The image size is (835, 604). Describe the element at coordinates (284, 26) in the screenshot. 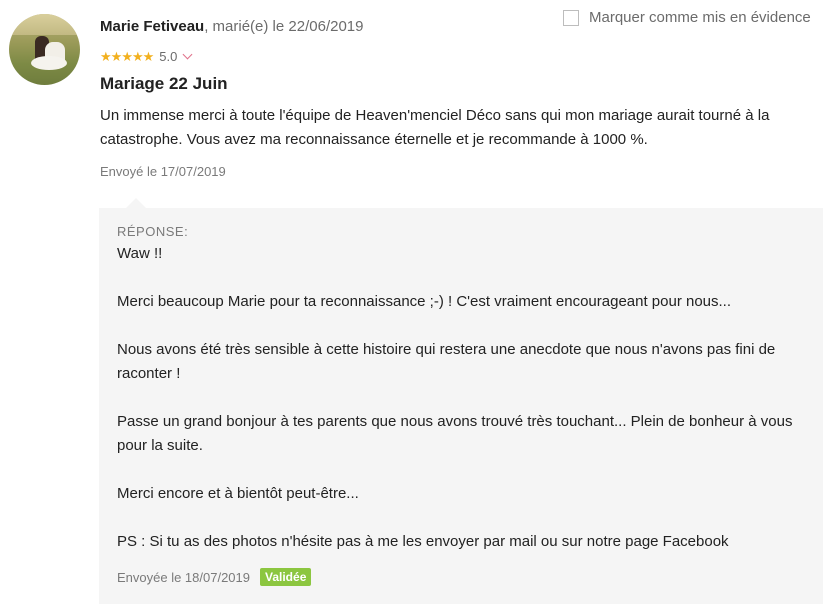

I see `married-date: , marié(e) le 22/06/2019` at that location.